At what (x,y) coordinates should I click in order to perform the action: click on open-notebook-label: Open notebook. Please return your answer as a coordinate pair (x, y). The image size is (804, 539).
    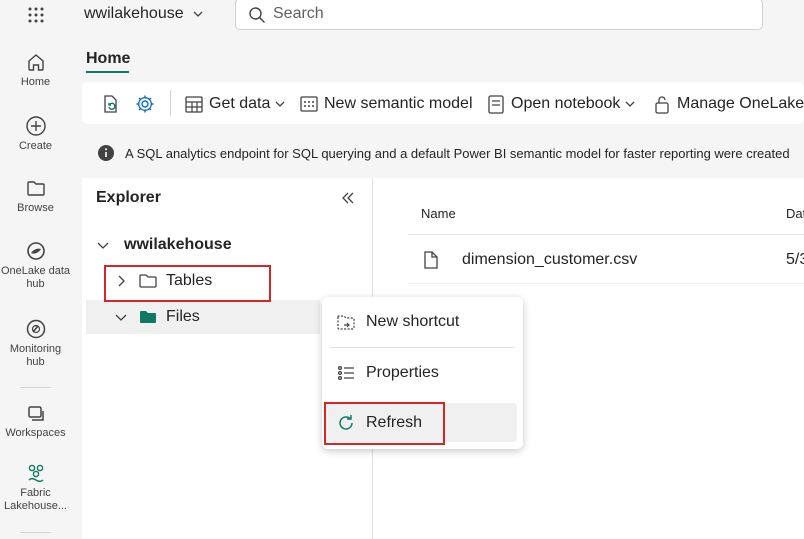
    Looking at the image, I should click on (566, 103).